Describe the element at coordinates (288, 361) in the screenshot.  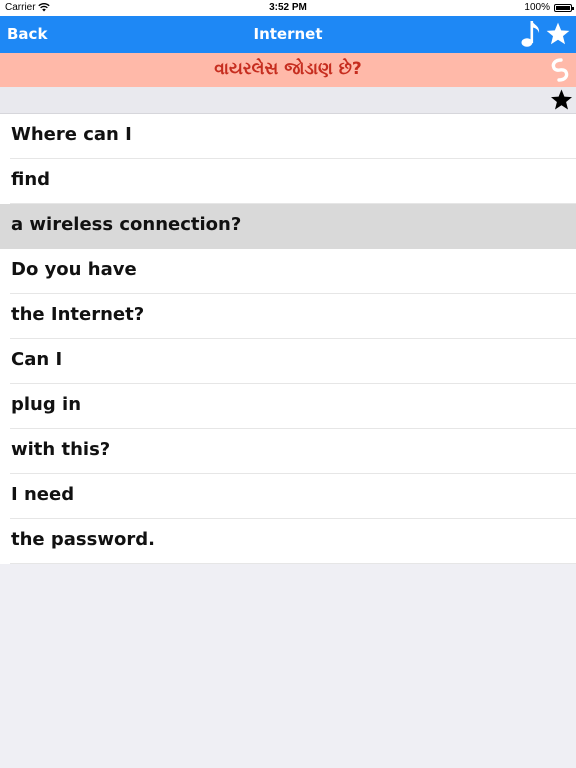
I see `phrase-row: Can I` at that location.